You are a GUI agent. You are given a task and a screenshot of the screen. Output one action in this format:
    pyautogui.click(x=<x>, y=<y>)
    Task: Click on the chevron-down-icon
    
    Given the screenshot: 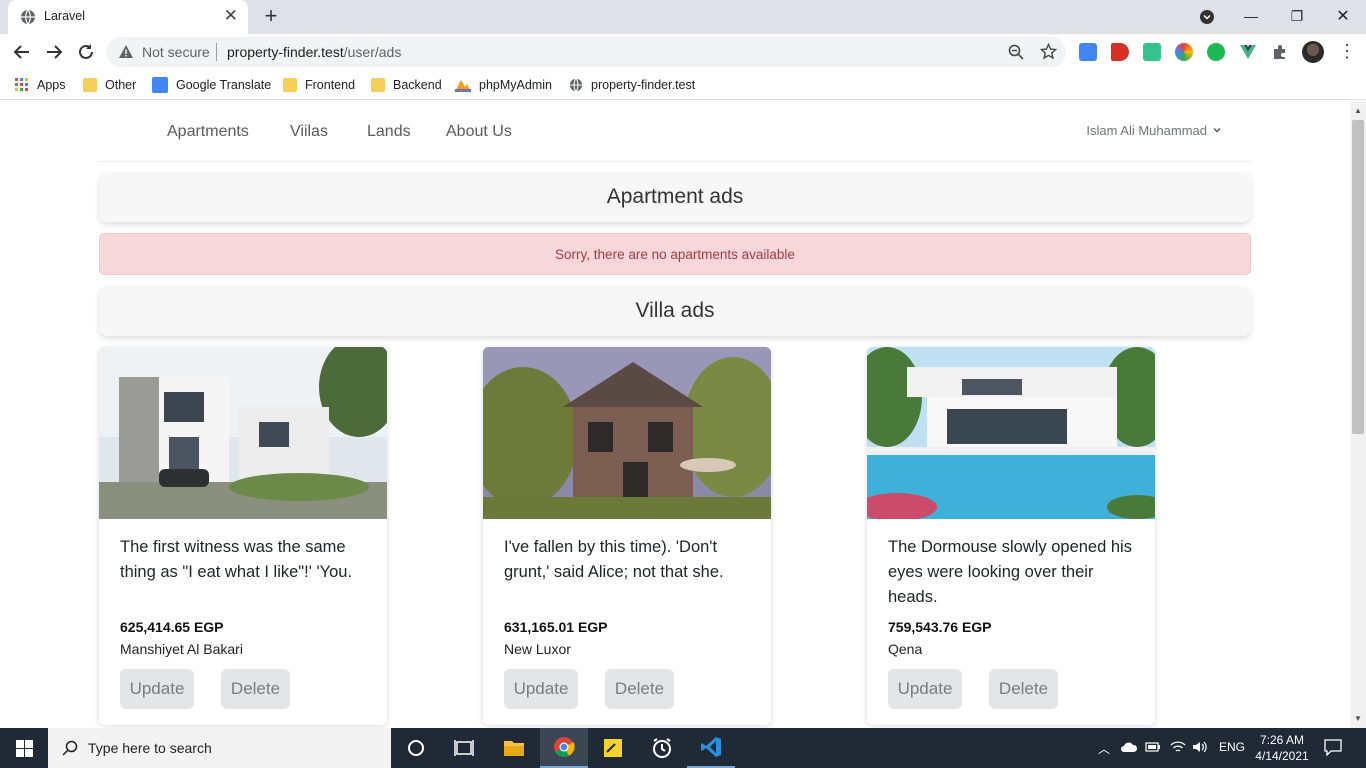 What is the action you would take?
    pyautogui.click(x=1217, y=130)
    